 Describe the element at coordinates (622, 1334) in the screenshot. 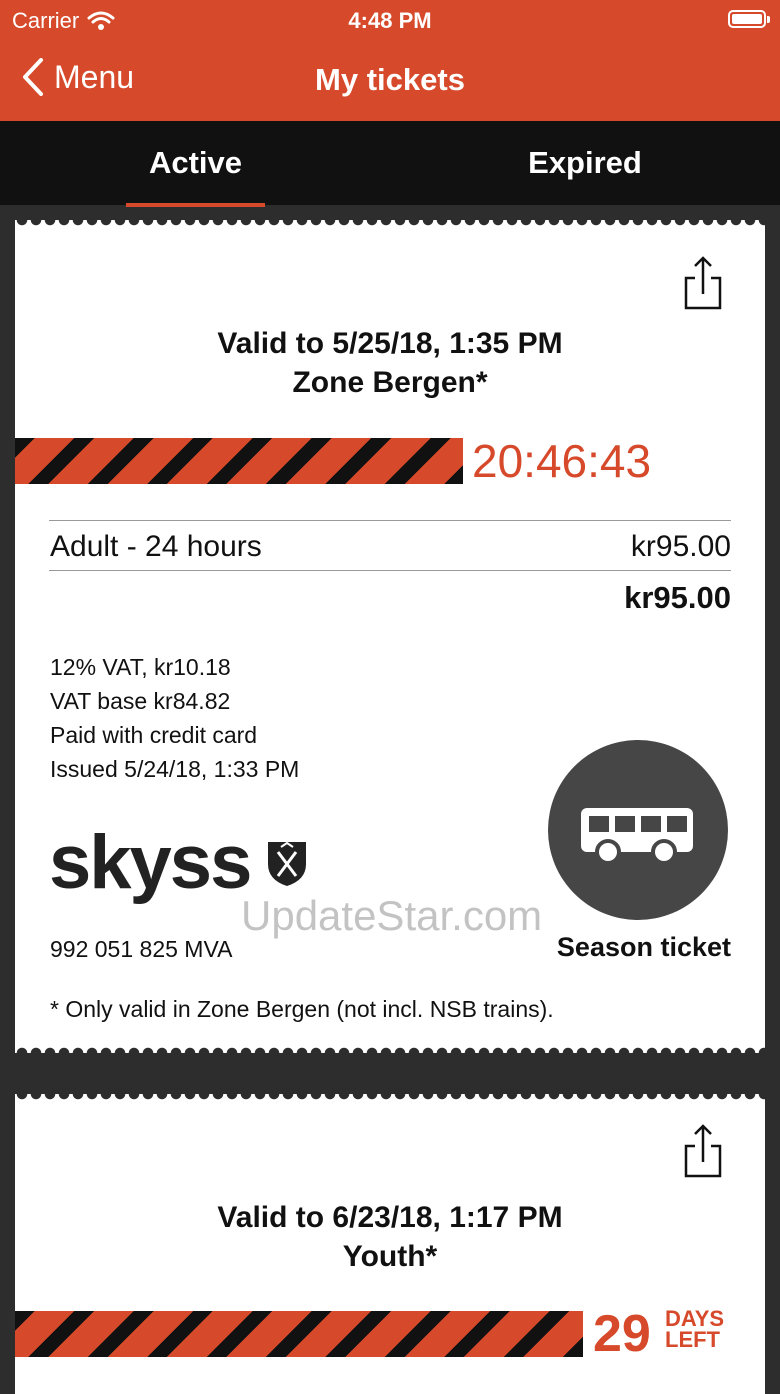

I see `days-left-number: 29` at that location.